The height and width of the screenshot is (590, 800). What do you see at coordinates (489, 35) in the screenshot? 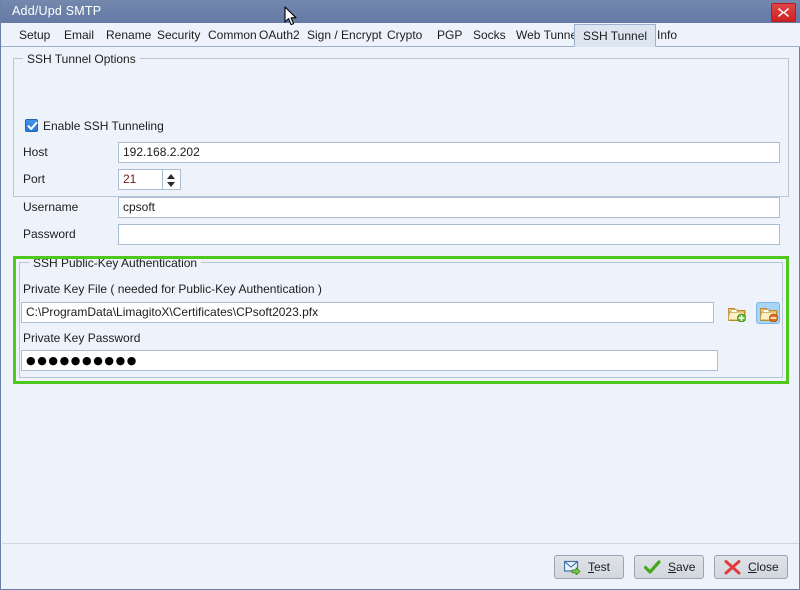
I see `tab-socks: Socks` at bounding box center [489, 35].